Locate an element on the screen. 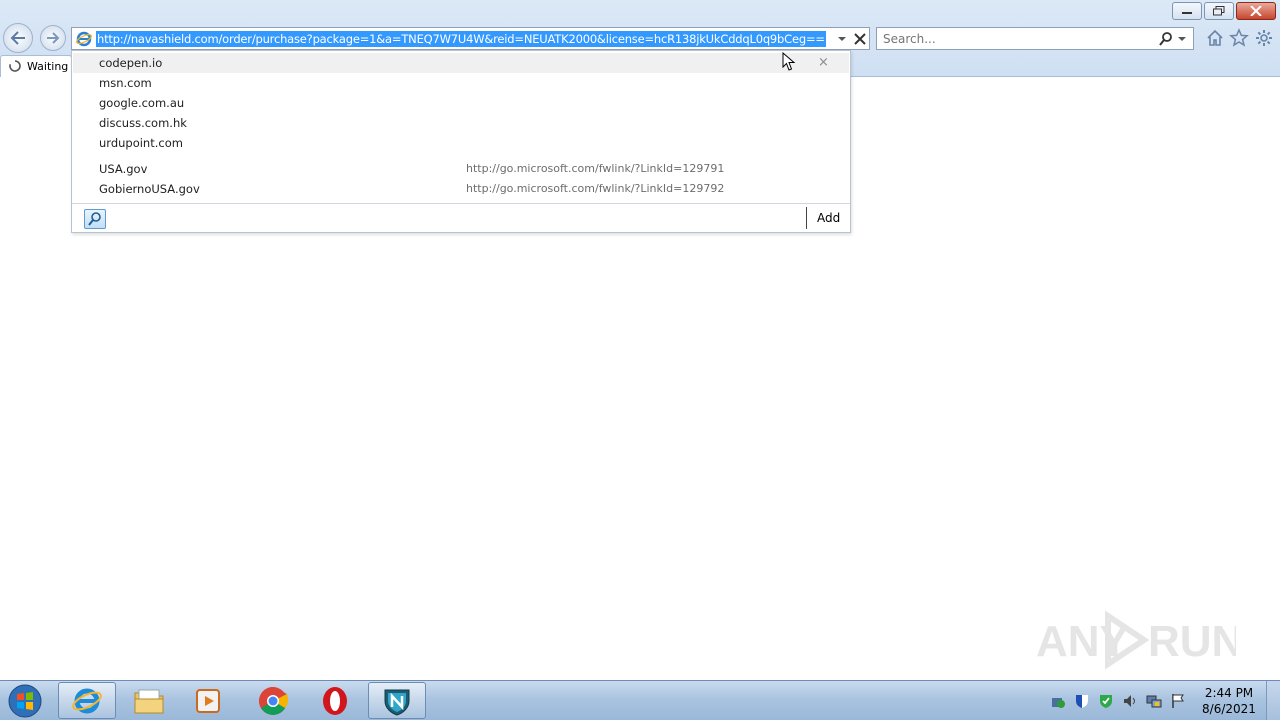 The width and height of the screenshot is (1280, 720). delete-entry-icon: × is located at coordinates (823, 62).